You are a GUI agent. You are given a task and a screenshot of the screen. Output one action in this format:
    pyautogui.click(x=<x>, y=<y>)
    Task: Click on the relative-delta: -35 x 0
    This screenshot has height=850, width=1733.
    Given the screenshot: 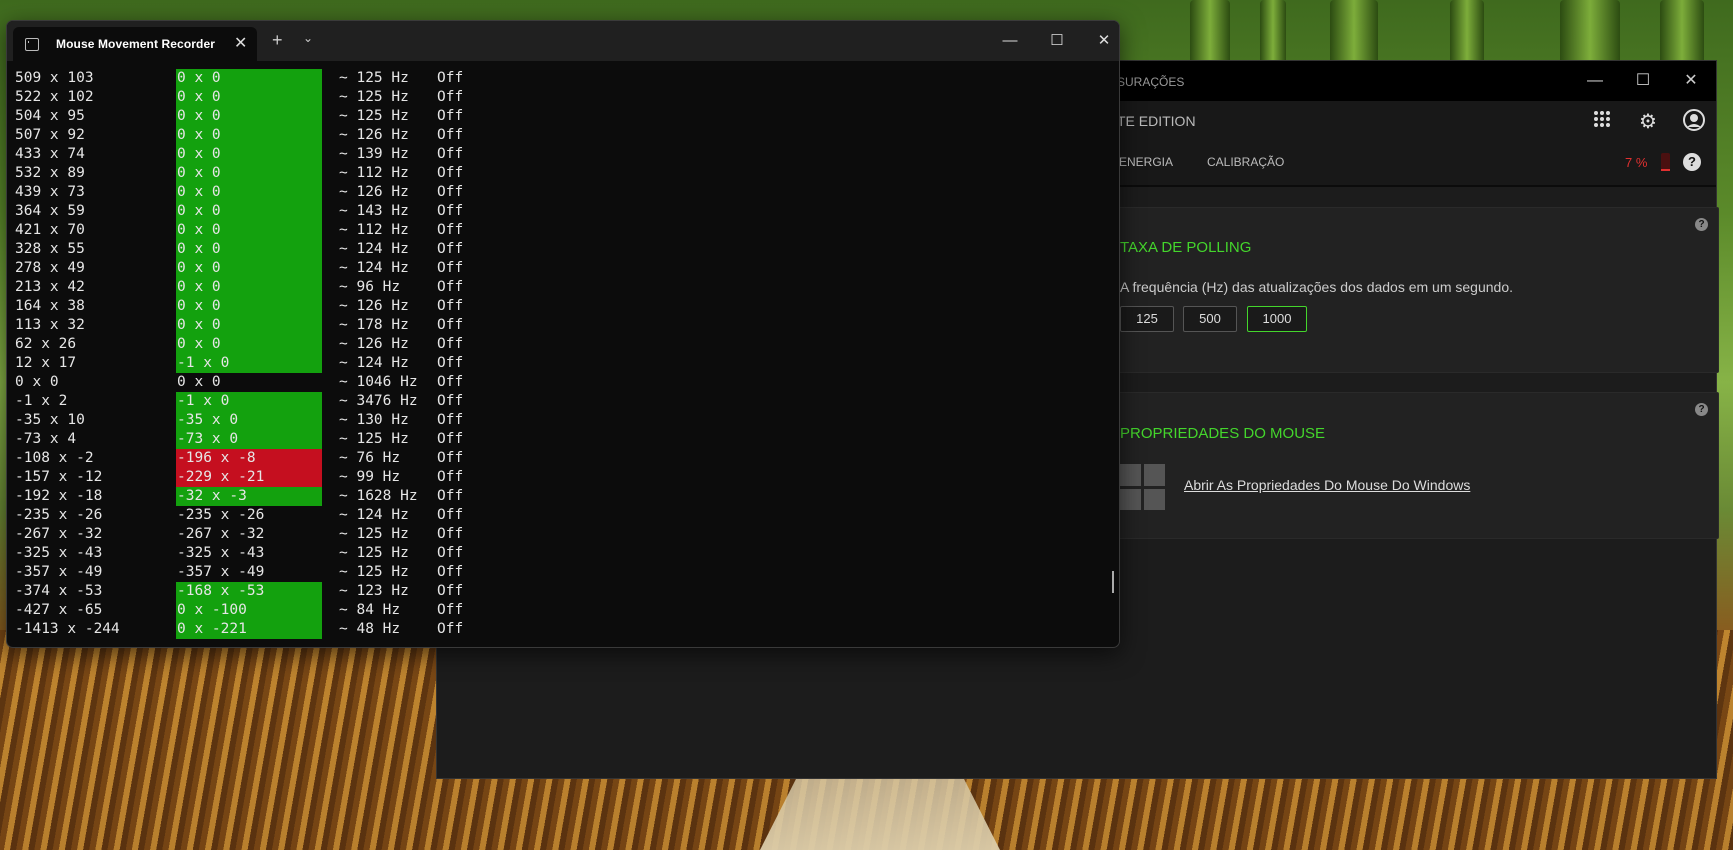 What is the action you would take?
    pyautogui.click(x=249, y=420)
    